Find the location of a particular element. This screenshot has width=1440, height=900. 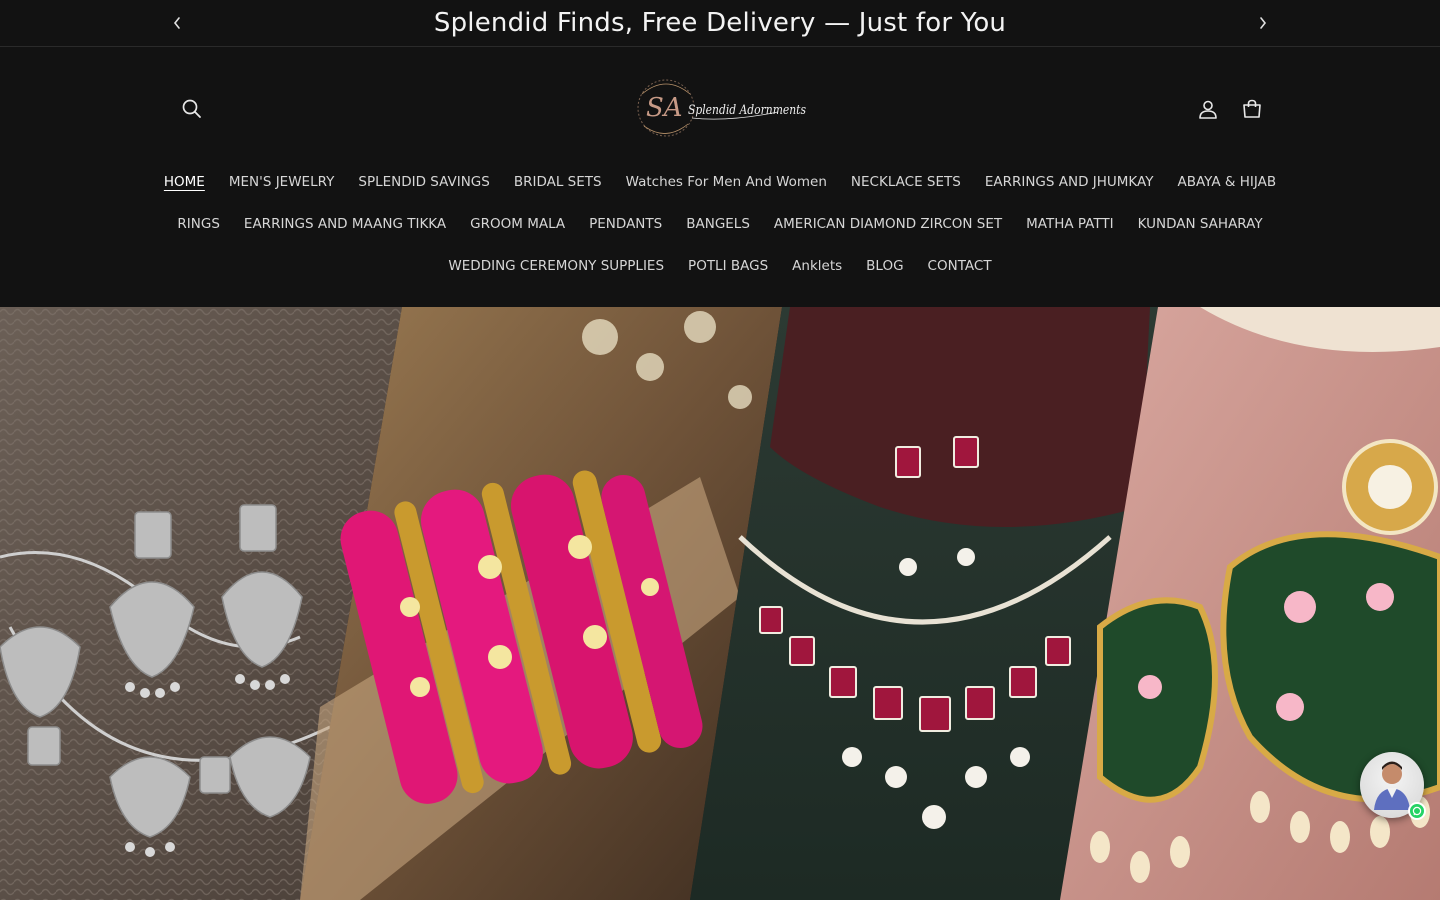

nav-item-abaya-hijab: ABAYA & HIJAB is located at coordinates (1227, 182).